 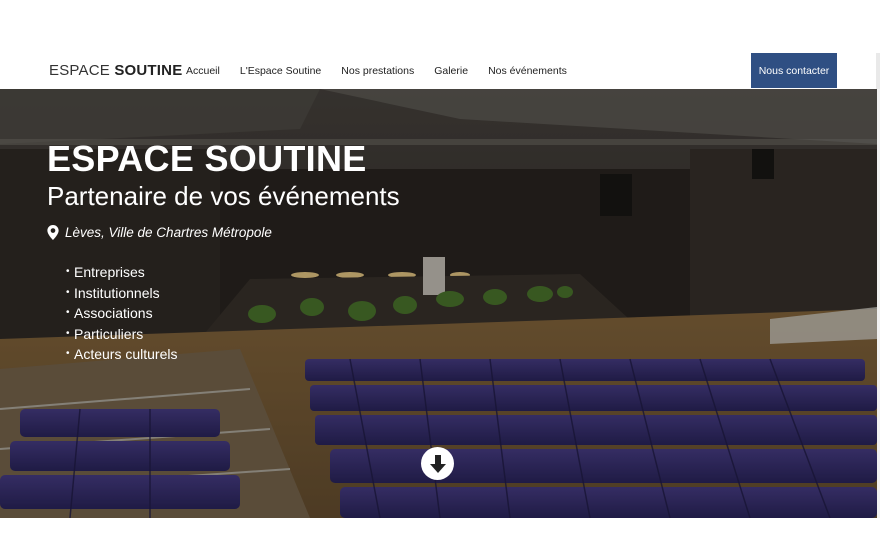 What do you see at coordinates (233, 272) in the screenshot?
I see `audience-item: Entreprises` at bounding box center [233, 272].